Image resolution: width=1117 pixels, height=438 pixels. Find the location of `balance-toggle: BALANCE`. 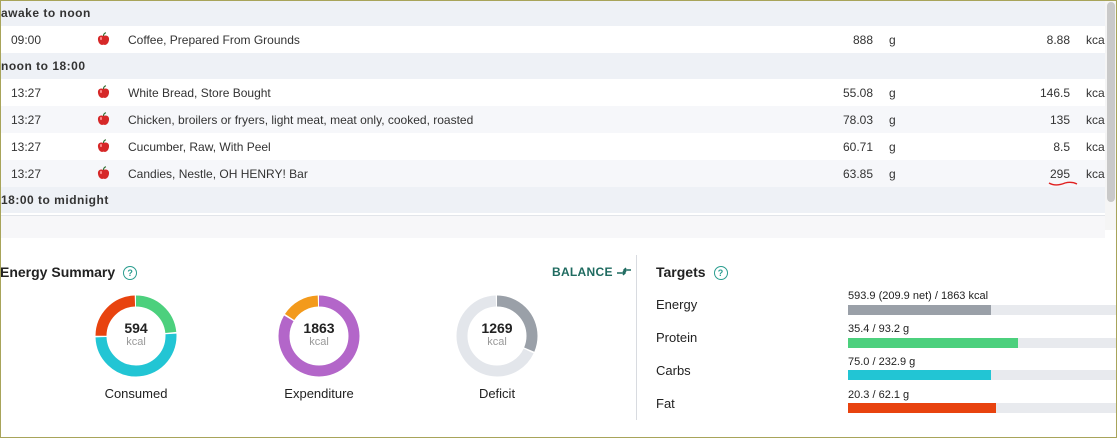

balance-toggle: BALANCE is located at coordinates (592, 272).